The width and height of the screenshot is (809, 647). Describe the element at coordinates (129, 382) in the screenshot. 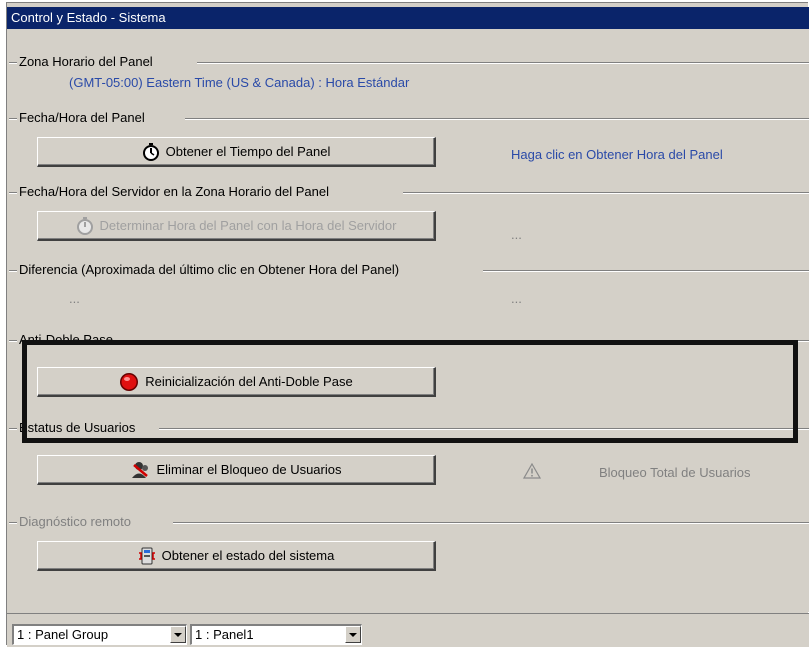

I see `red-button-icon` at that location.